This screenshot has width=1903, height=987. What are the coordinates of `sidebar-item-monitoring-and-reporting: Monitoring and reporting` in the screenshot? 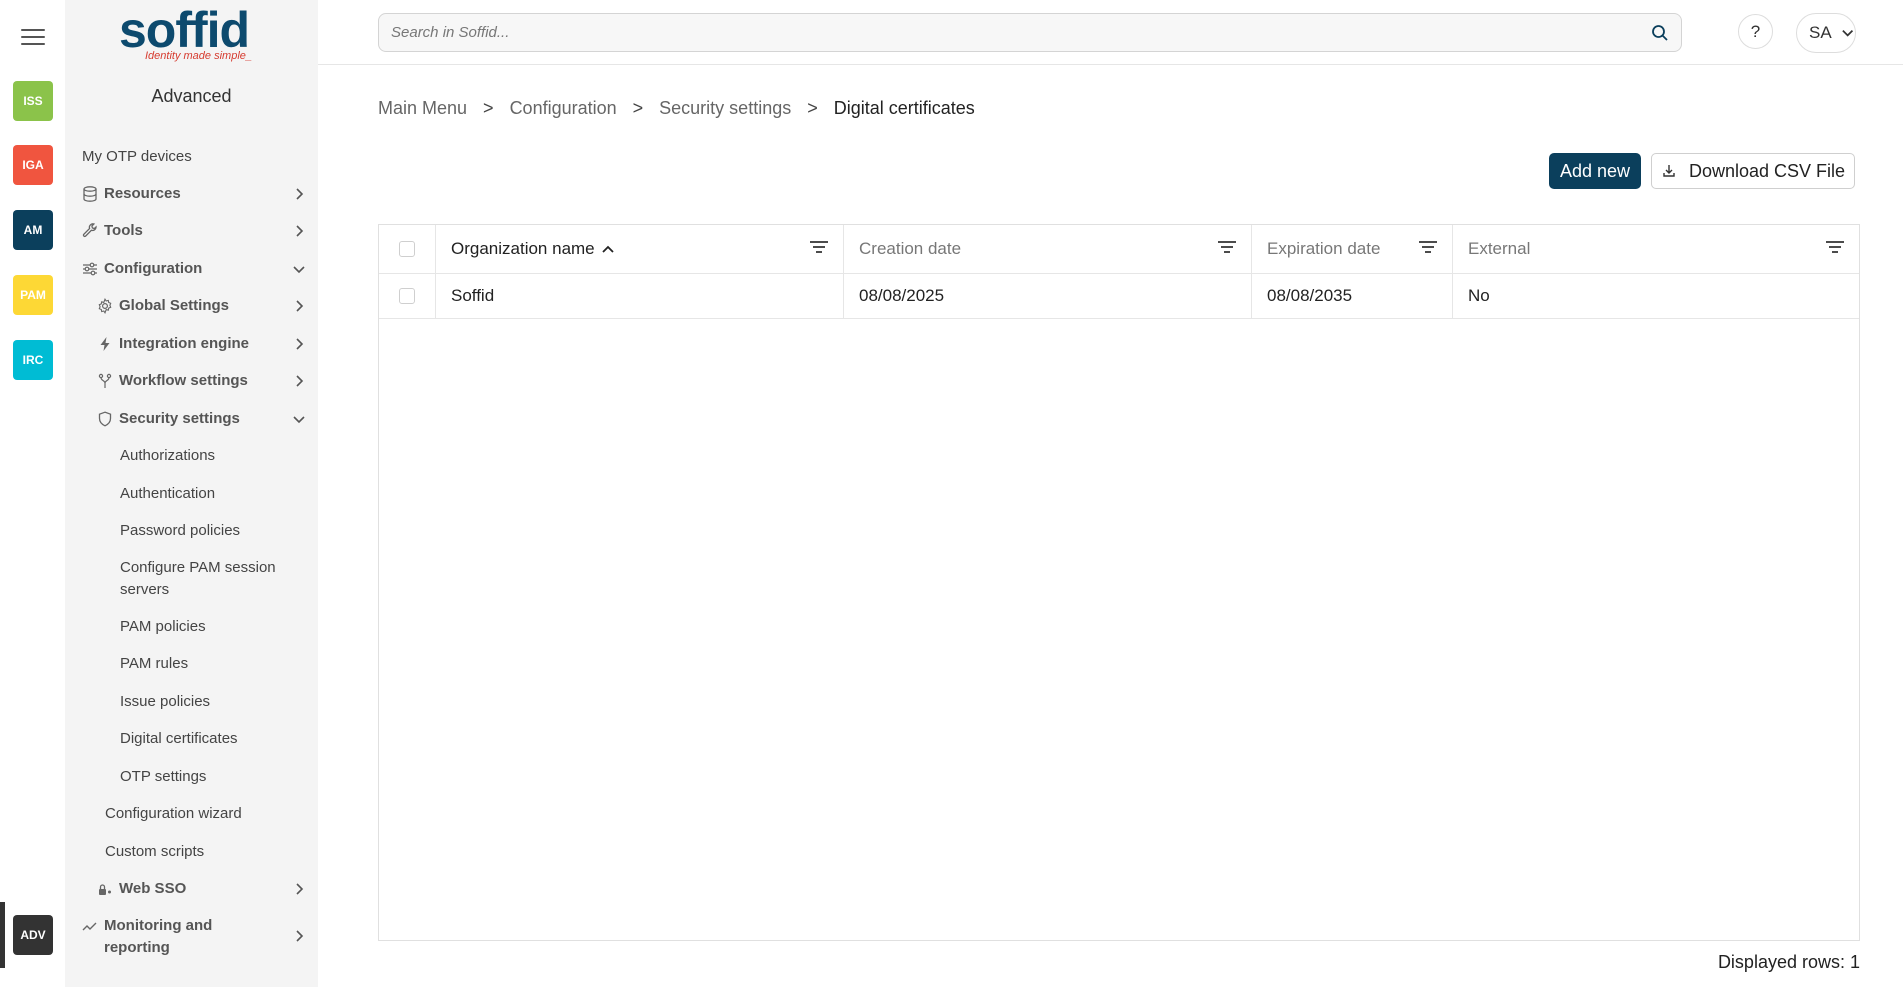 It's located at (191, 937).